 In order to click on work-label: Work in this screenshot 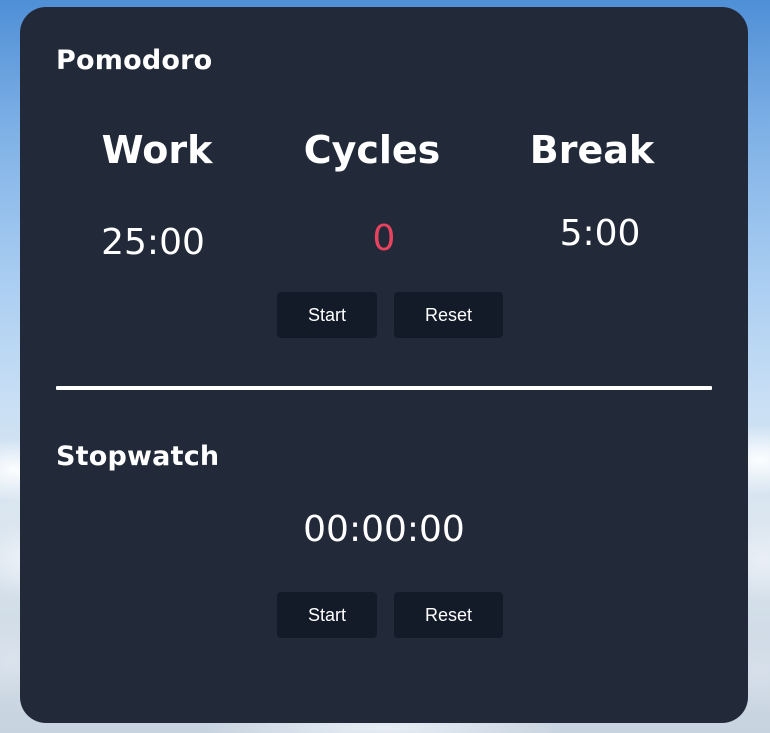, I will do `click(157, 150)`.